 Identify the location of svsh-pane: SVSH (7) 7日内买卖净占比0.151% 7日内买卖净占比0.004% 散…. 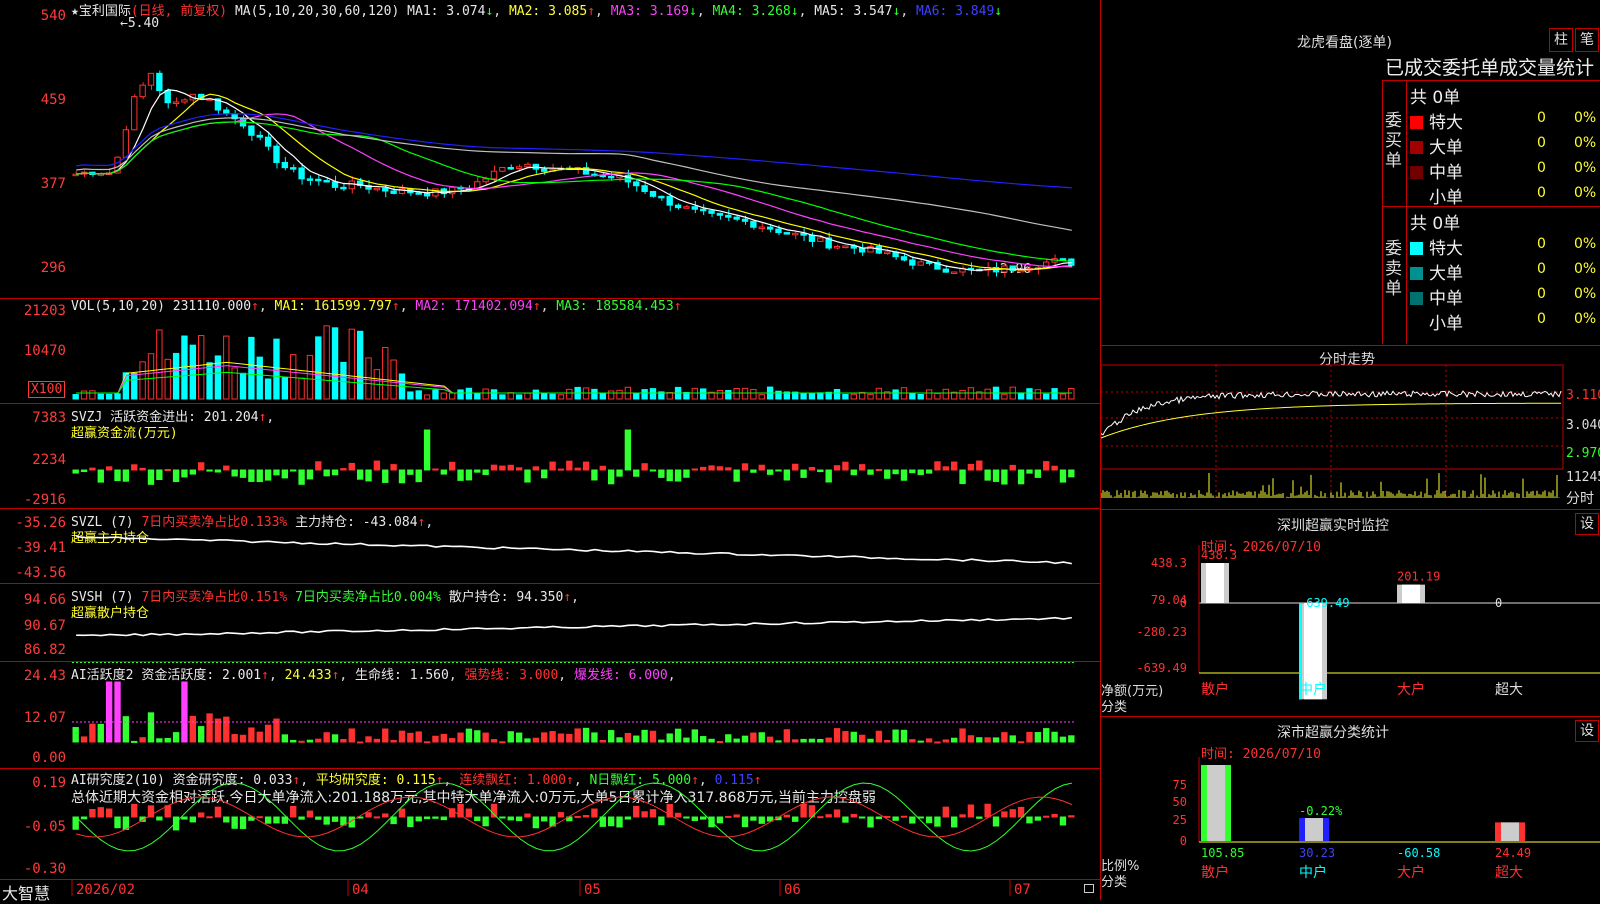
(550, 623).